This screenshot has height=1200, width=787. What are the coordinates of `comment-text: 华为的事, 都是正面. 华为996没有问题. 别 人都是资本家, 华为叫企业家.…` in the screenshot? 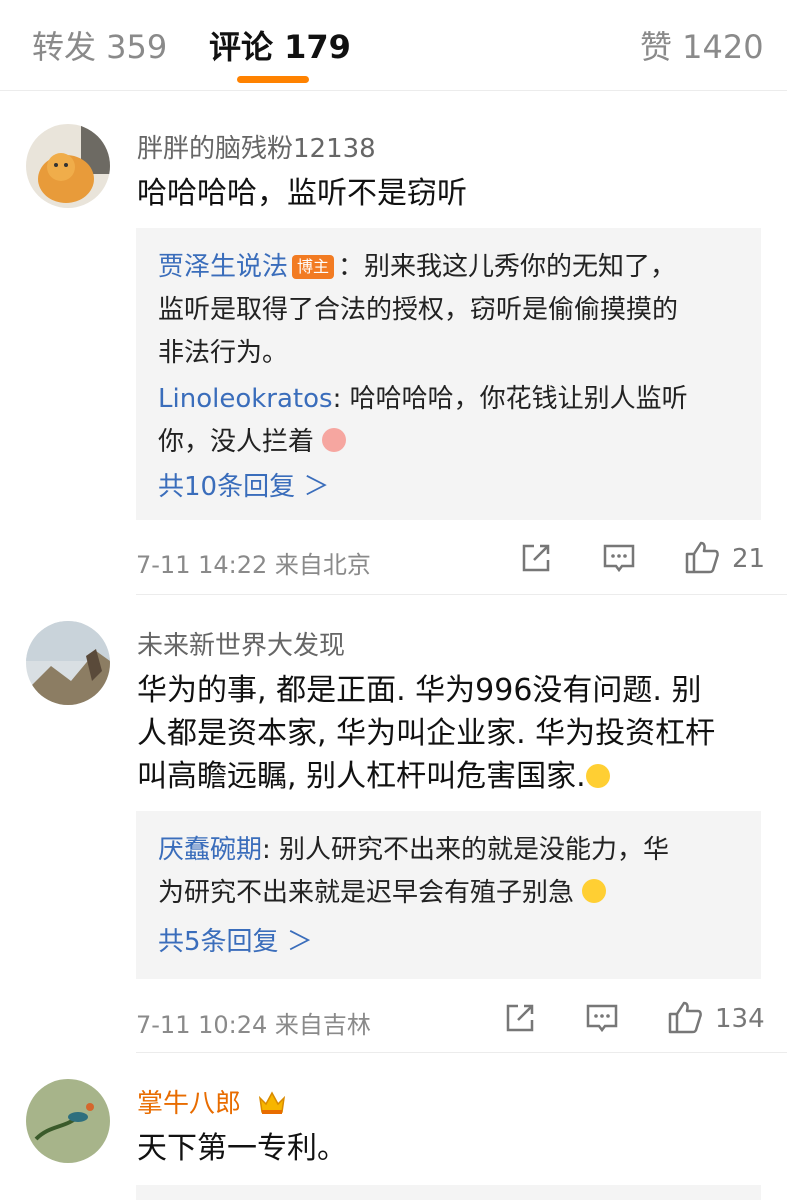 It's located at (452, 733).